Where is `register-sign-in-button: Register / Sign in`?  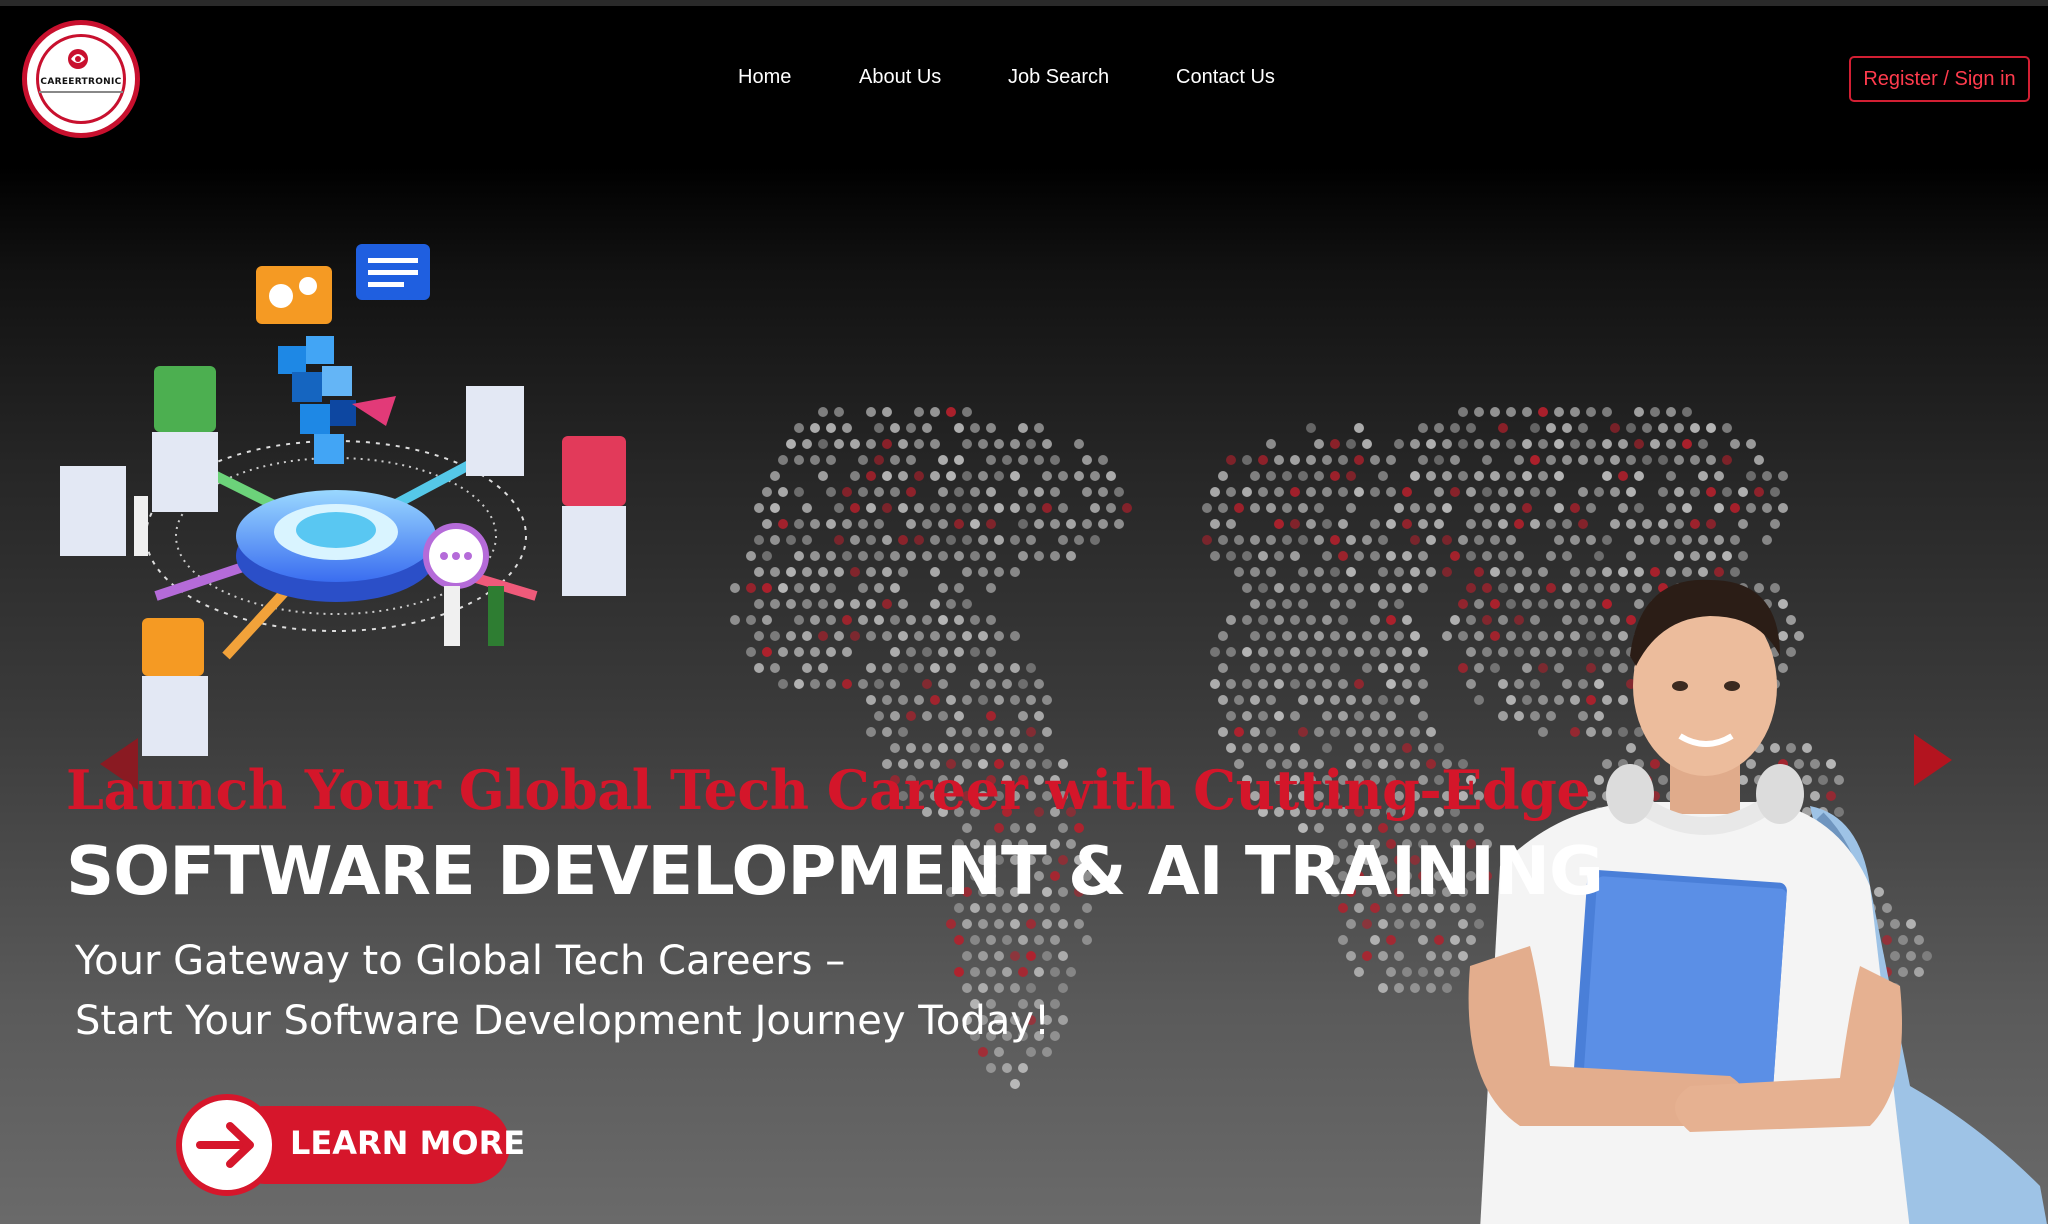
register-sign-in-button: Register / Sign in is located at coordinates (1939, 79).